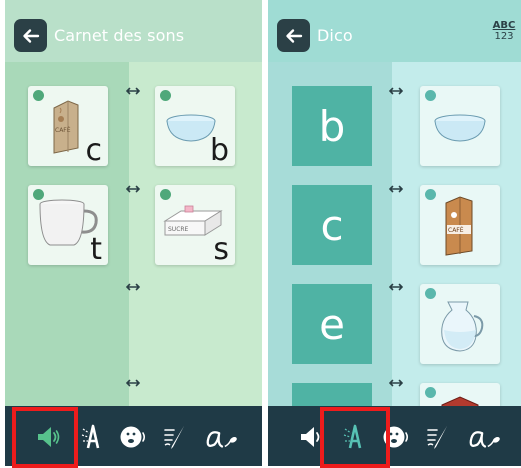 Image resolution: width=521 pixels, height=468 pixels. Describe the element at coordinates (504, 36) in the screenshot. I see `numbers-label: 123` at that location.